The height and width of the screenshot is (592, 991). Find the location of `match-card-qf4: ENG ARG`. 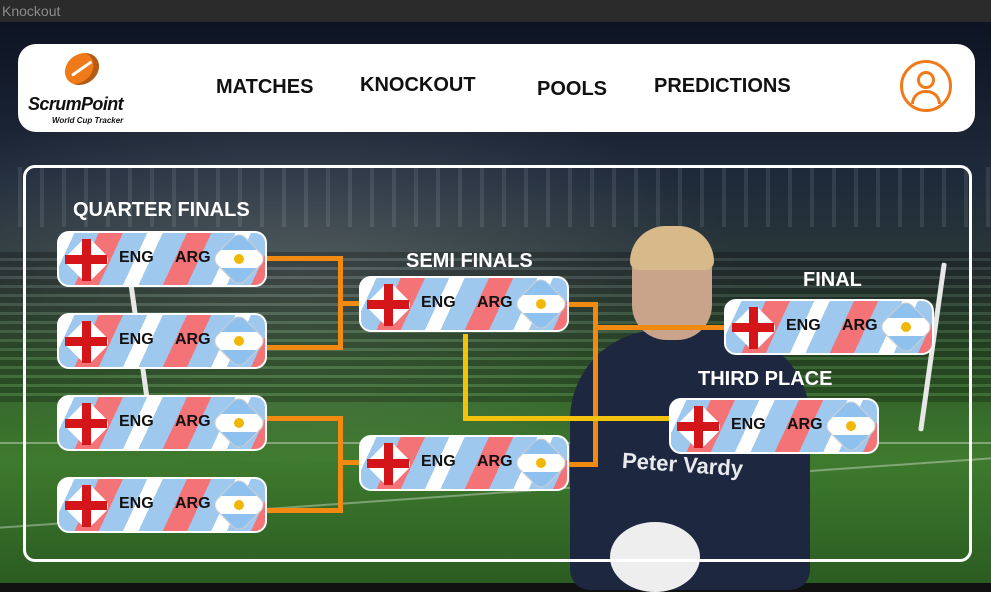

match-card-qf4: ENG ARG is located at coordinates (162, 505).